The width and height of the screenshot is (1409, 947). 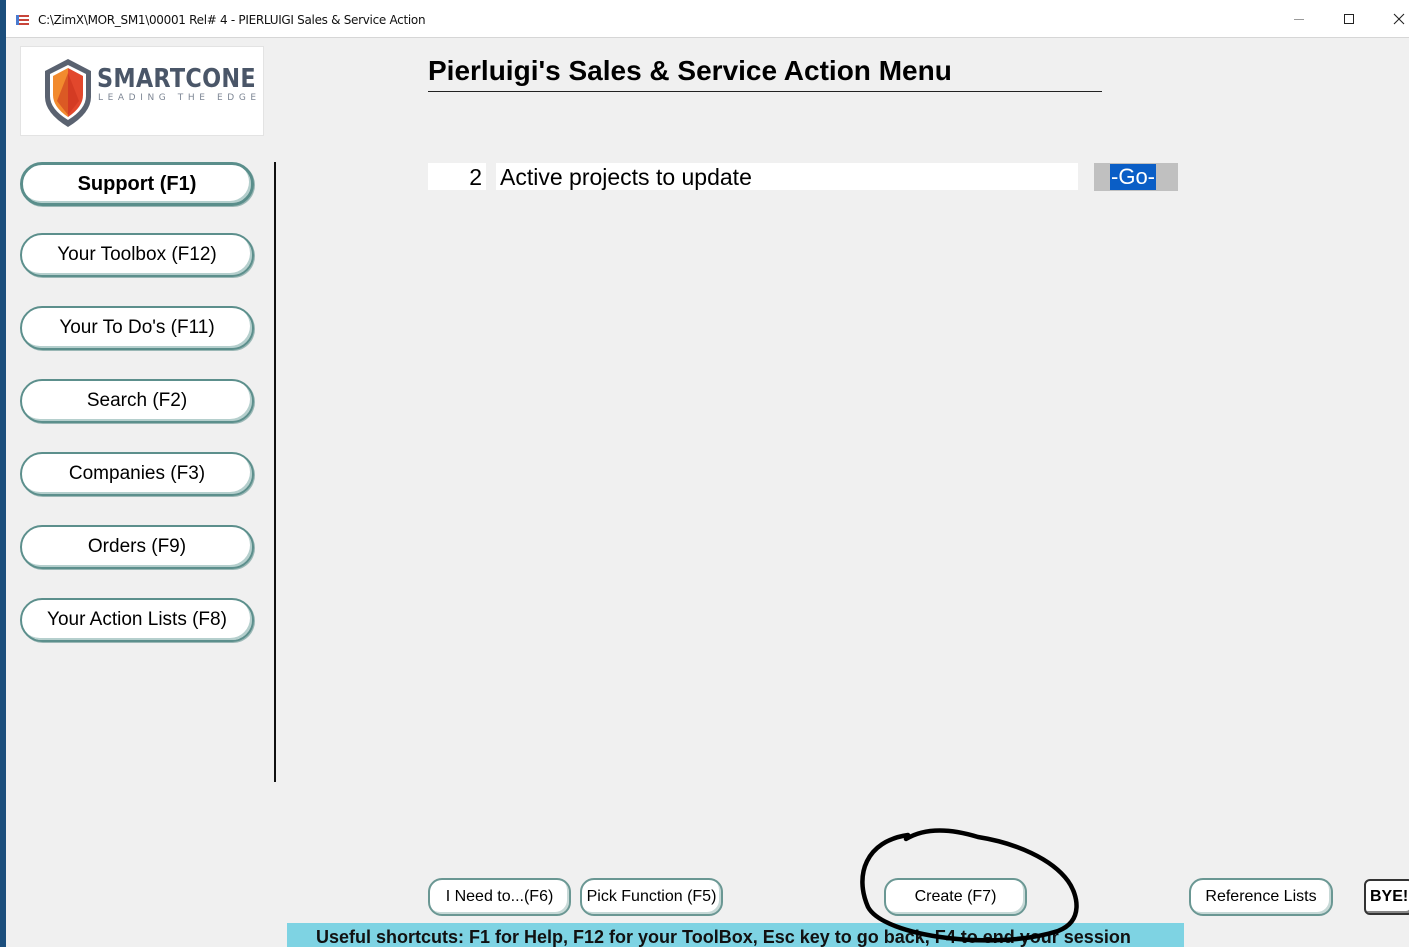 I want to click on go-button-label: -Go-, so click(x=1133, y=177).